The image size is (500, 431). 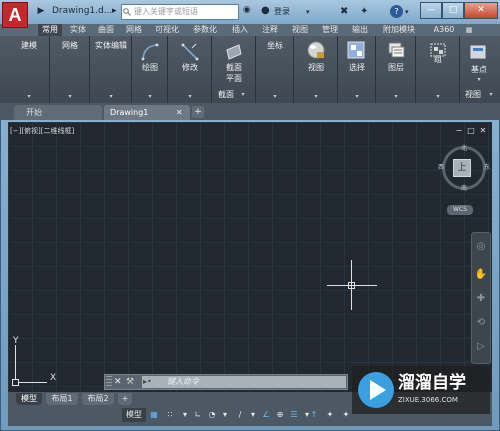 I want to click on 3dosnap-icon: ☰, so click(x=294, y=415).